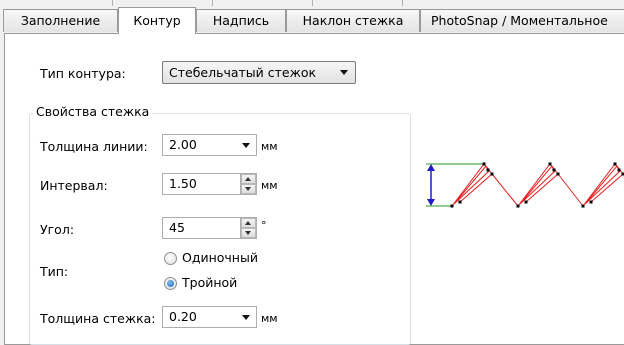  Describe the element at coordinates (93, 112) in the screenshot. I see `stitch-properties-title: Свойства стежка` at that location.